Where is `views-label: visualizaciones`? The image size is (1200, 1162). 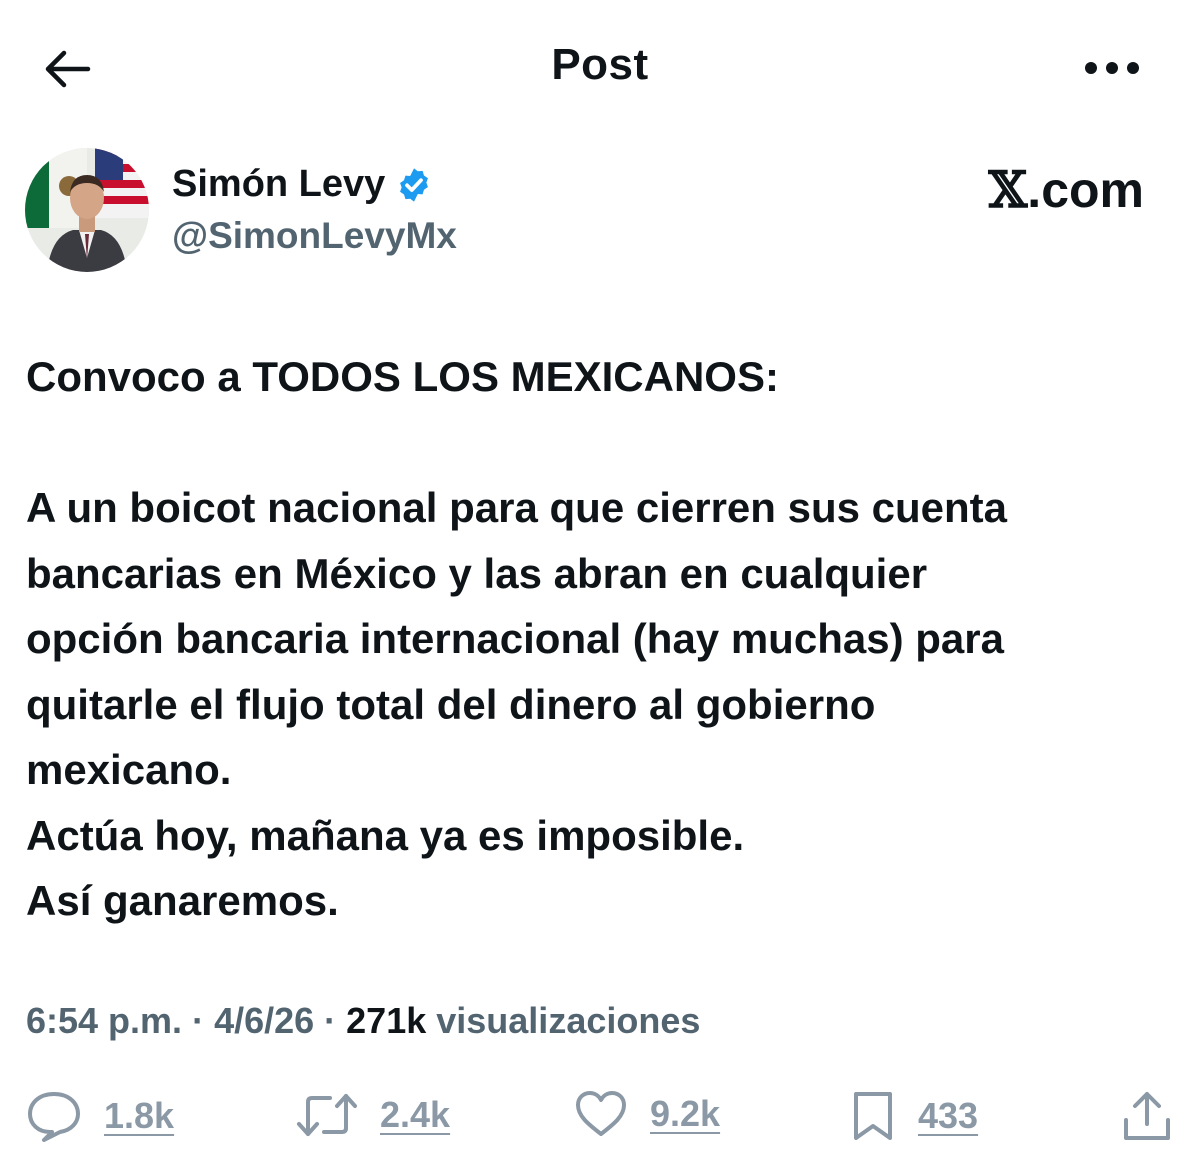 views-label: visualizaciones is located at coordinates (563, 1020).